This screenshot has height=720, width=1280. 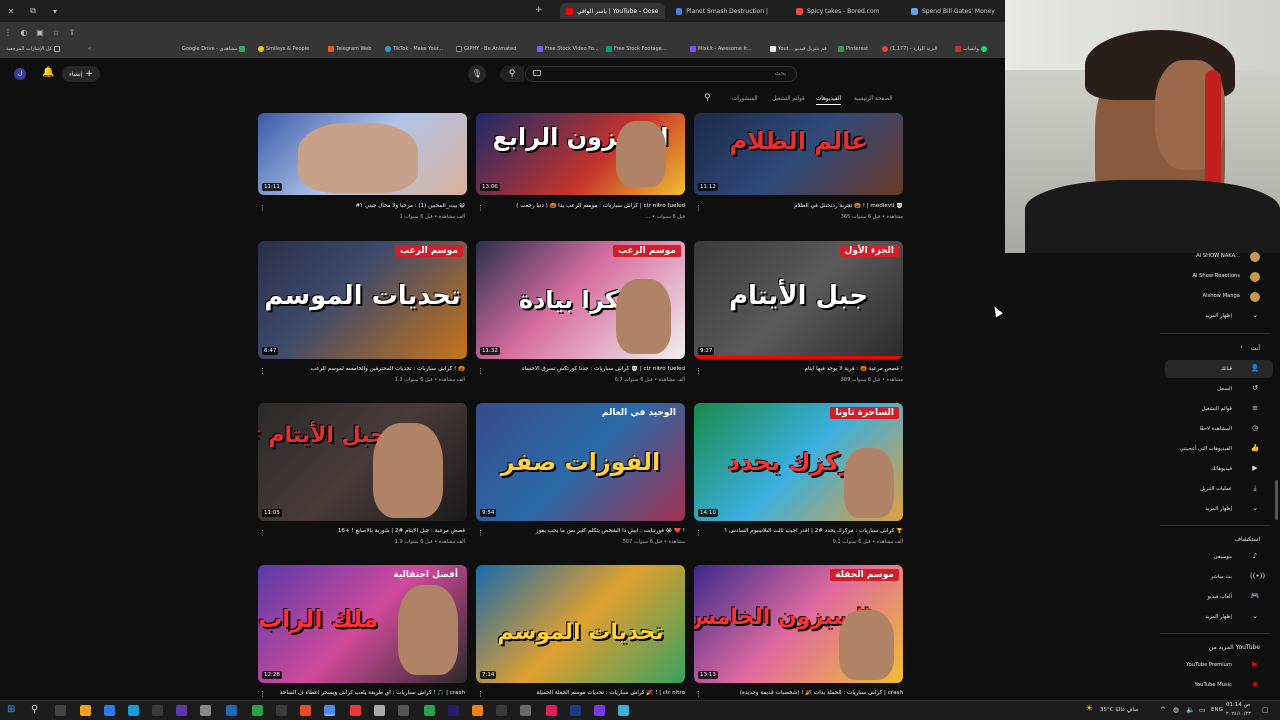 What do you see at coordinates (362, 300) in the screenshot?
I see `video-thumbnail: موسم الرعب تحديات الموسم 6:47` at bounding box center [362, 300].